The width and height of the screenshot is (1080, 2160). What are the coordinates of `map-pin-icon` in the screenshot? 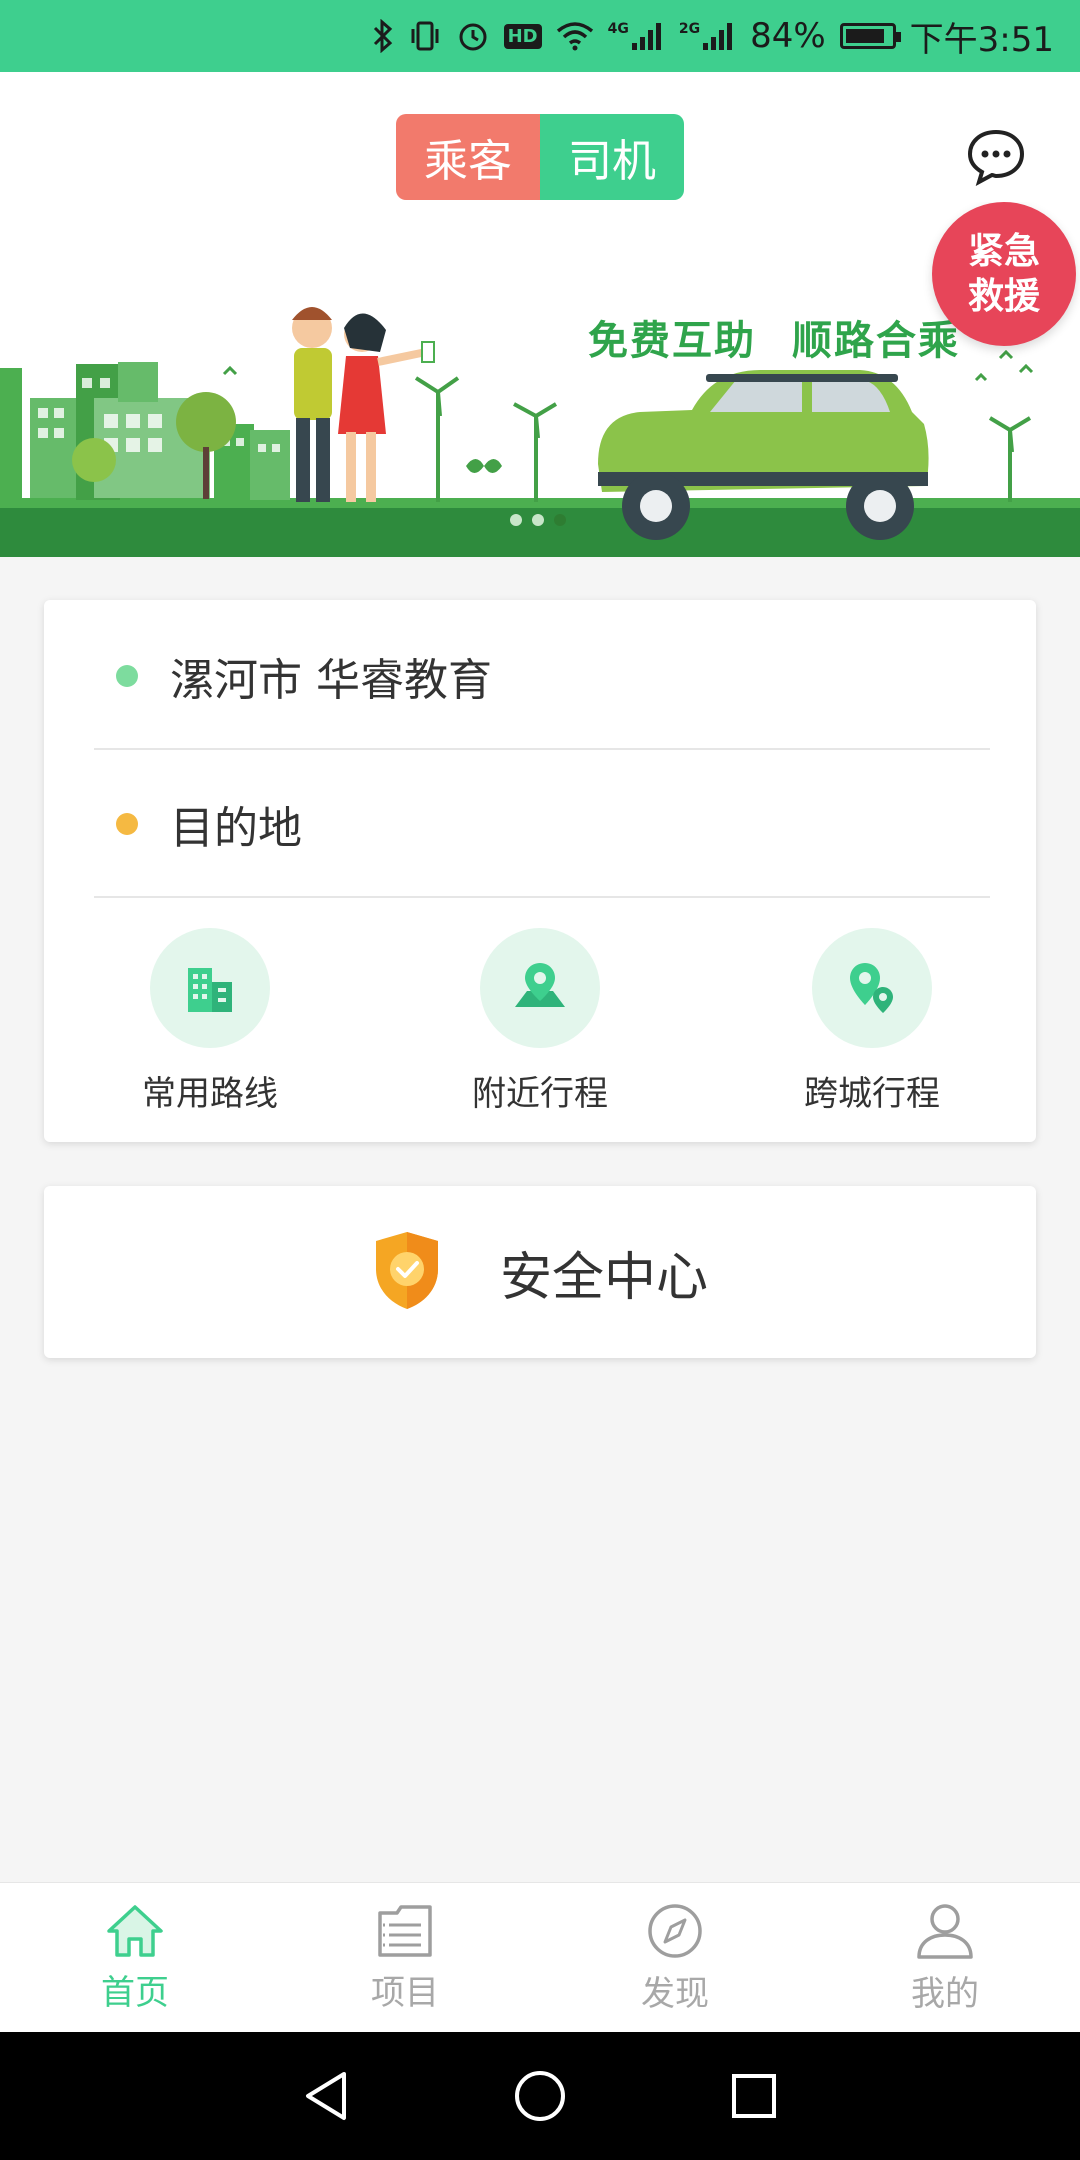 It's located at (540, 988).